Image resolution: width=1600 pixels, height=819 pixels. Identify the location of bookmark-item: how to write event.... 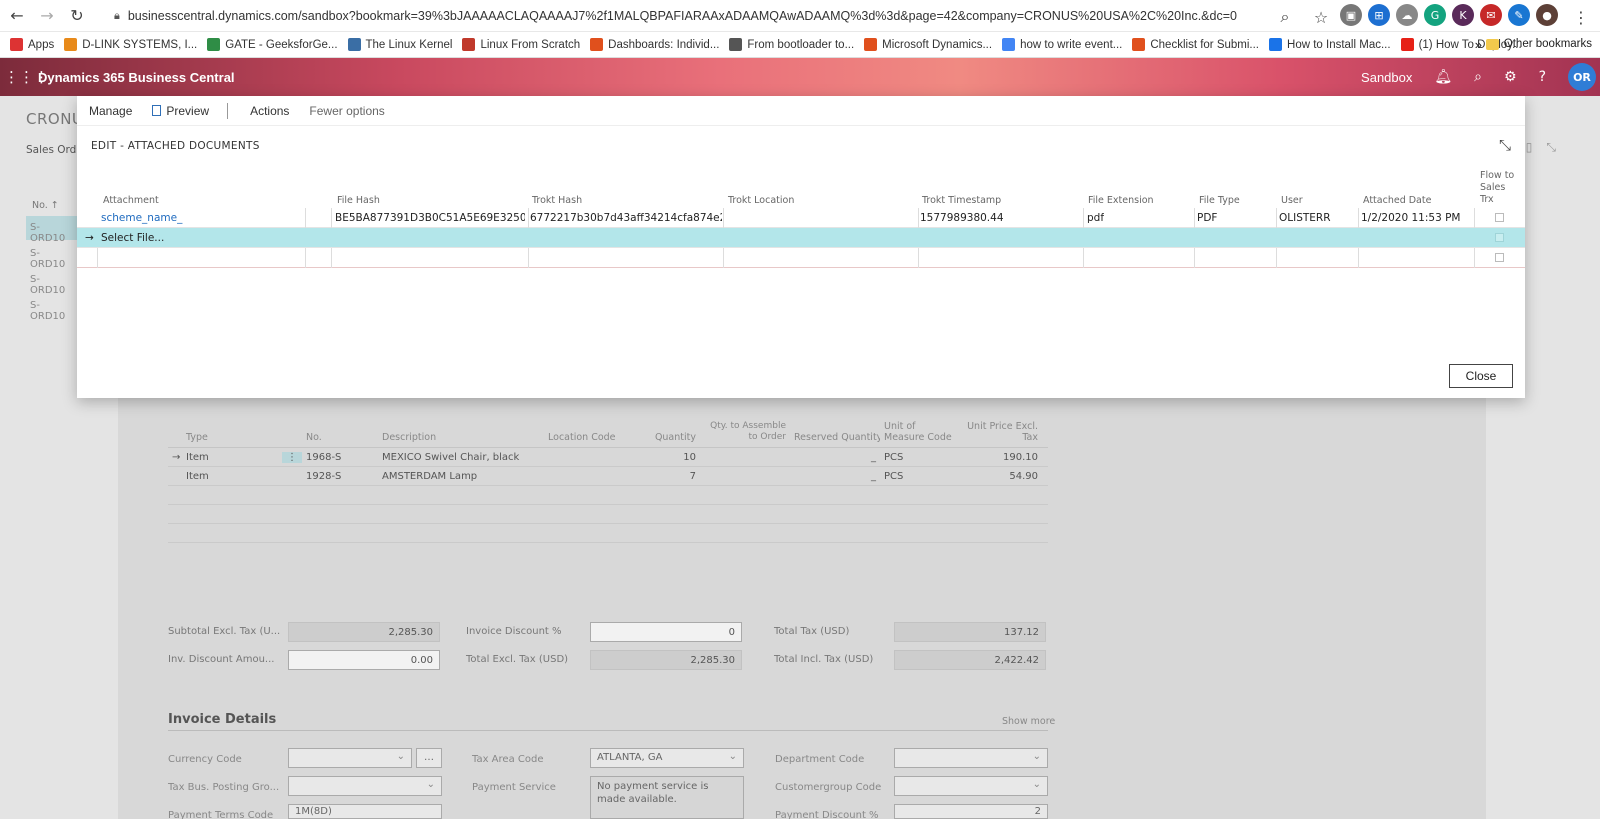
(1062, 44).